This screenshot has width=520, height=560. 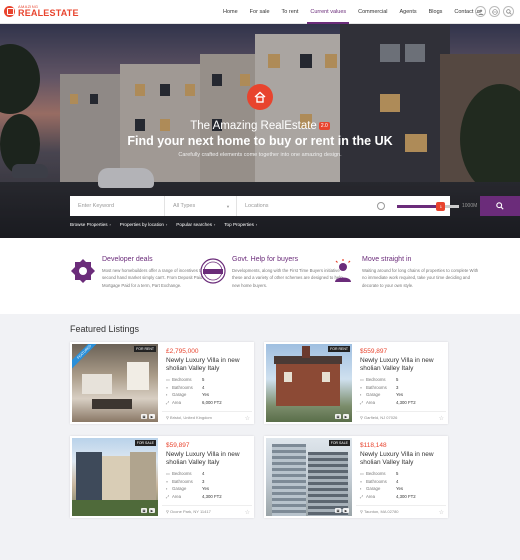 What do you see at coordinates (401, 510) in the screenshot?
I see `listing-location: ⚲ Taunton, MA 02780` at bounding box center [401, 510].